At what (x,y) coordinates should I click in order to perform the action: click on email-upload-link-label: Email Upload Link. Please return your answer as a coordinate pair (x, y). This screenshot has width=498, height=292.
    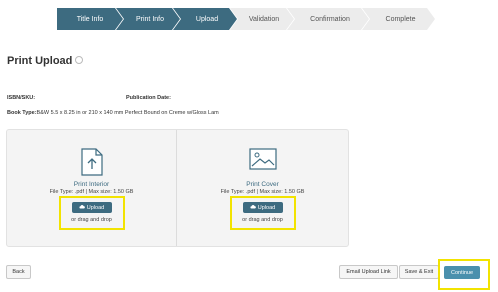
    Looking at the image, I should click on (368, 272).